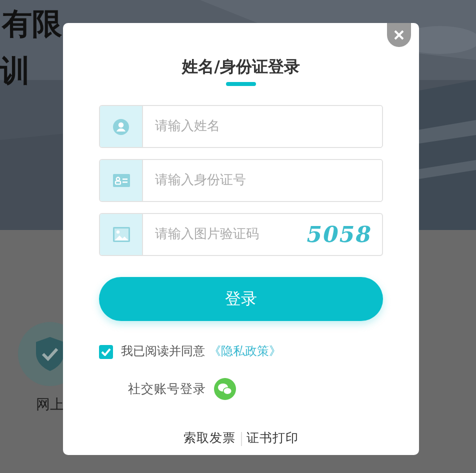 The width and height of the screenshot is (476, 473). I want to click on id-card-icon, so click(121, 180).